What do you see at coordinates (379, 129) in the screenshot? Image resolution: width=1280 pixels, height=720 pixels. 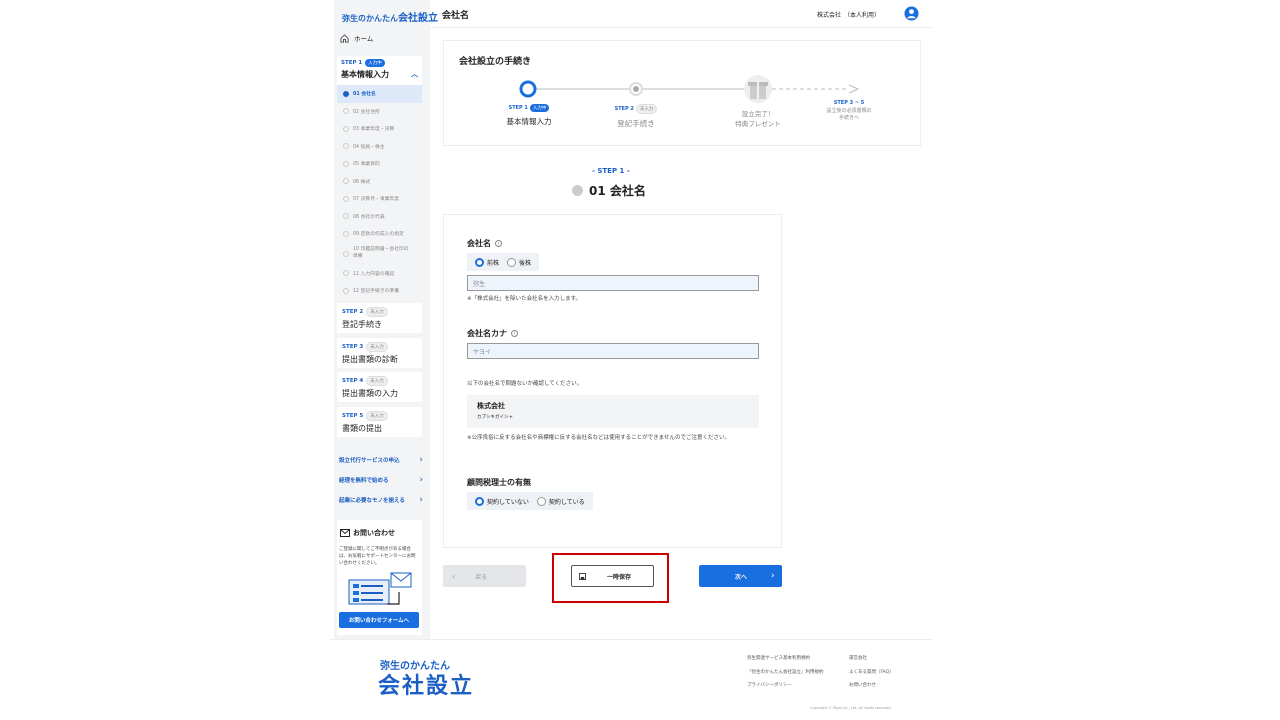 I see `sidebar-sub-item: 03 事業年度・決算` at bounding box center [379, 129].